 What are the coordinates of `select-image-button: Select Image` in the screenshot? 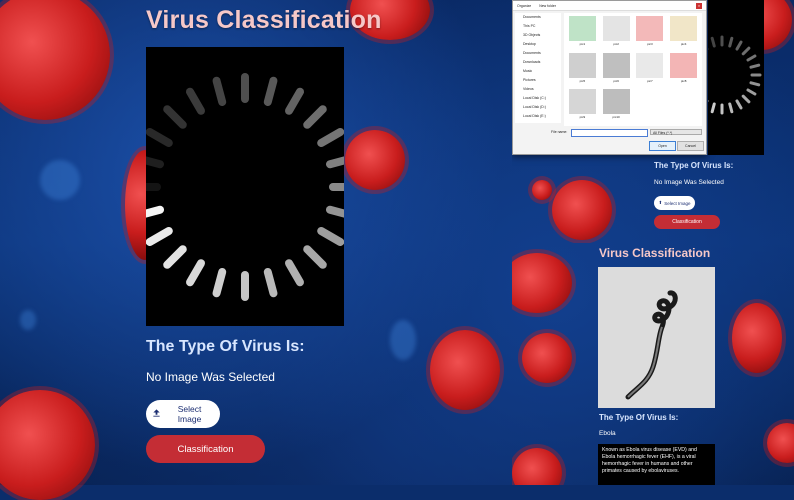 It's located at (183, 414).